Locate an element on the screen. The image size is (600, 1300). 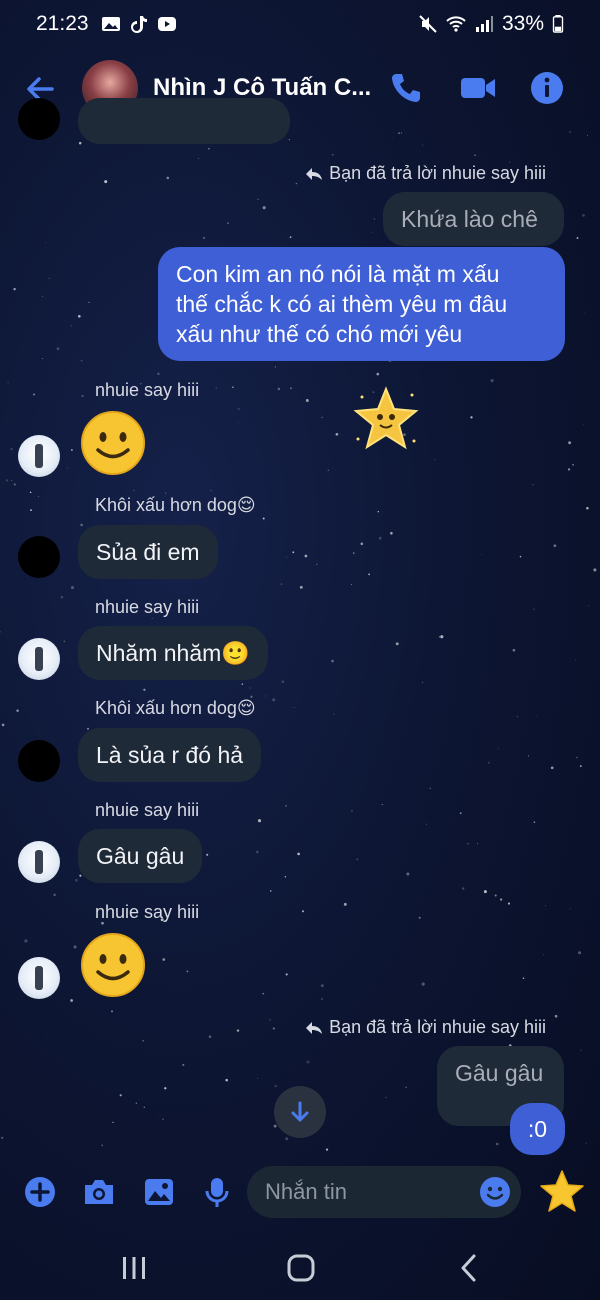
message-text: Sủa đi em is located at coordinates (148, 552).